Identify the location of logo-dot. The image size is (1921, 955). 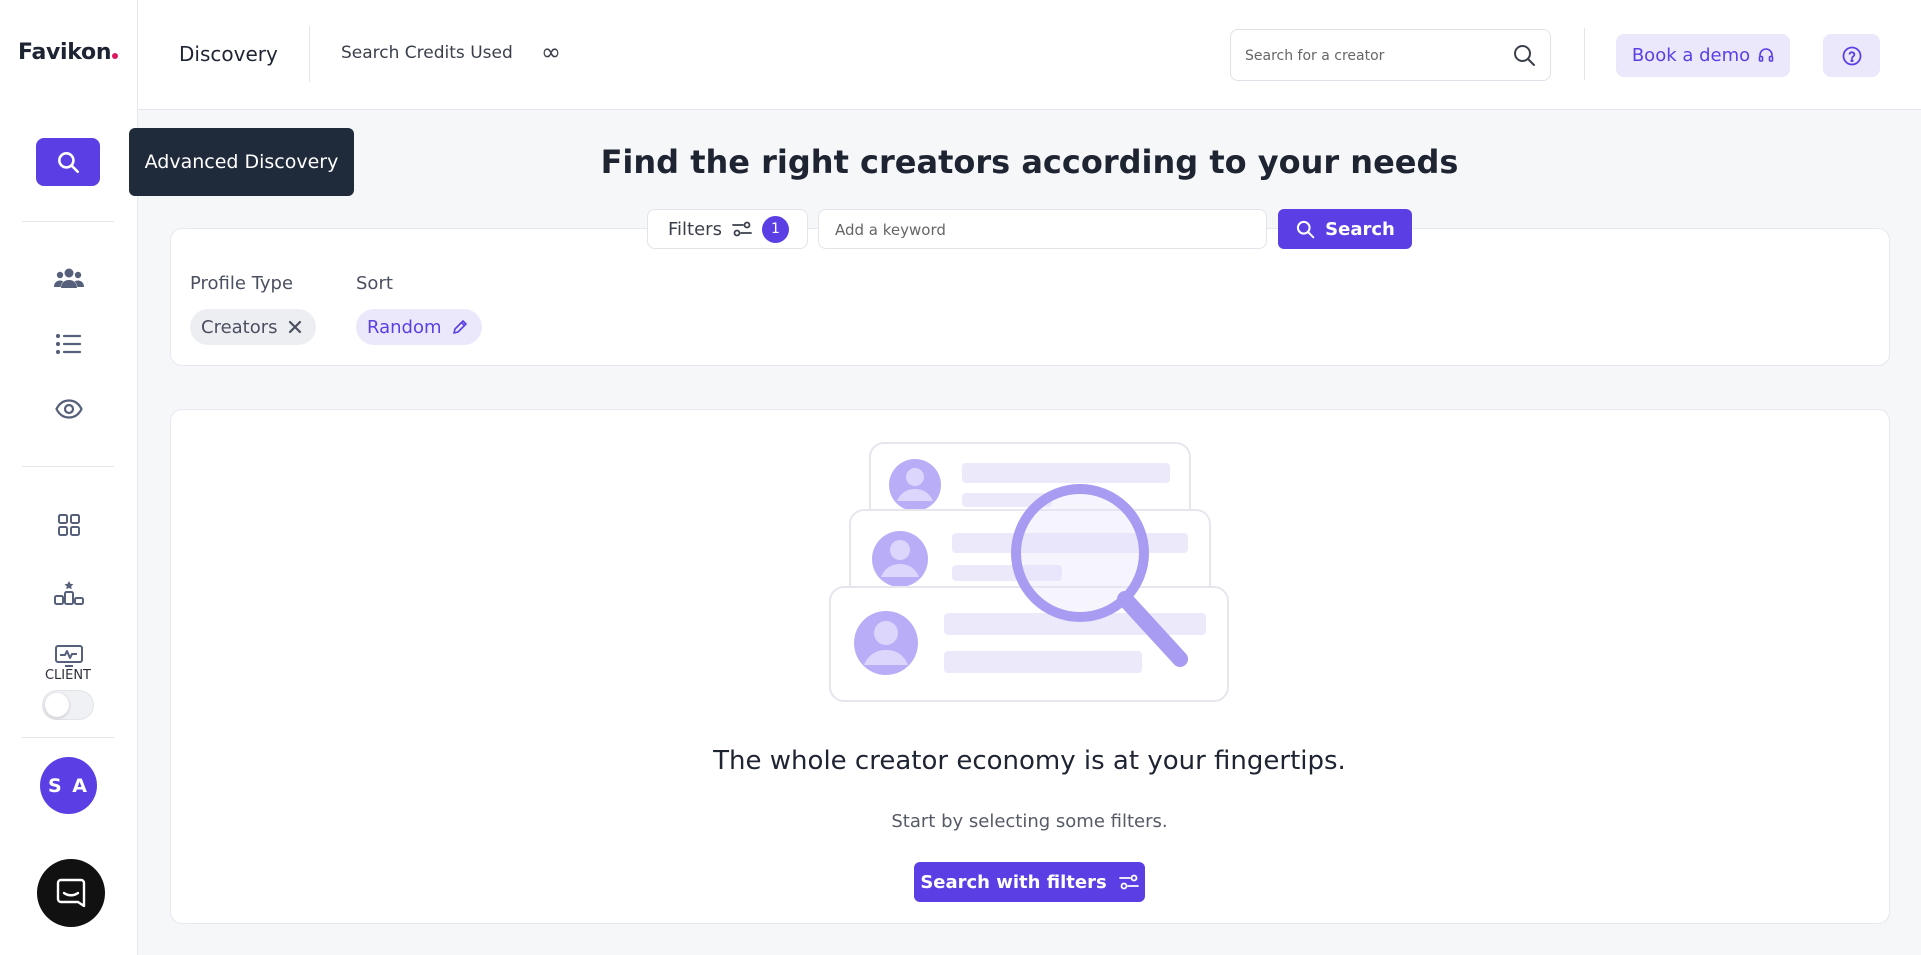
(115, 56).